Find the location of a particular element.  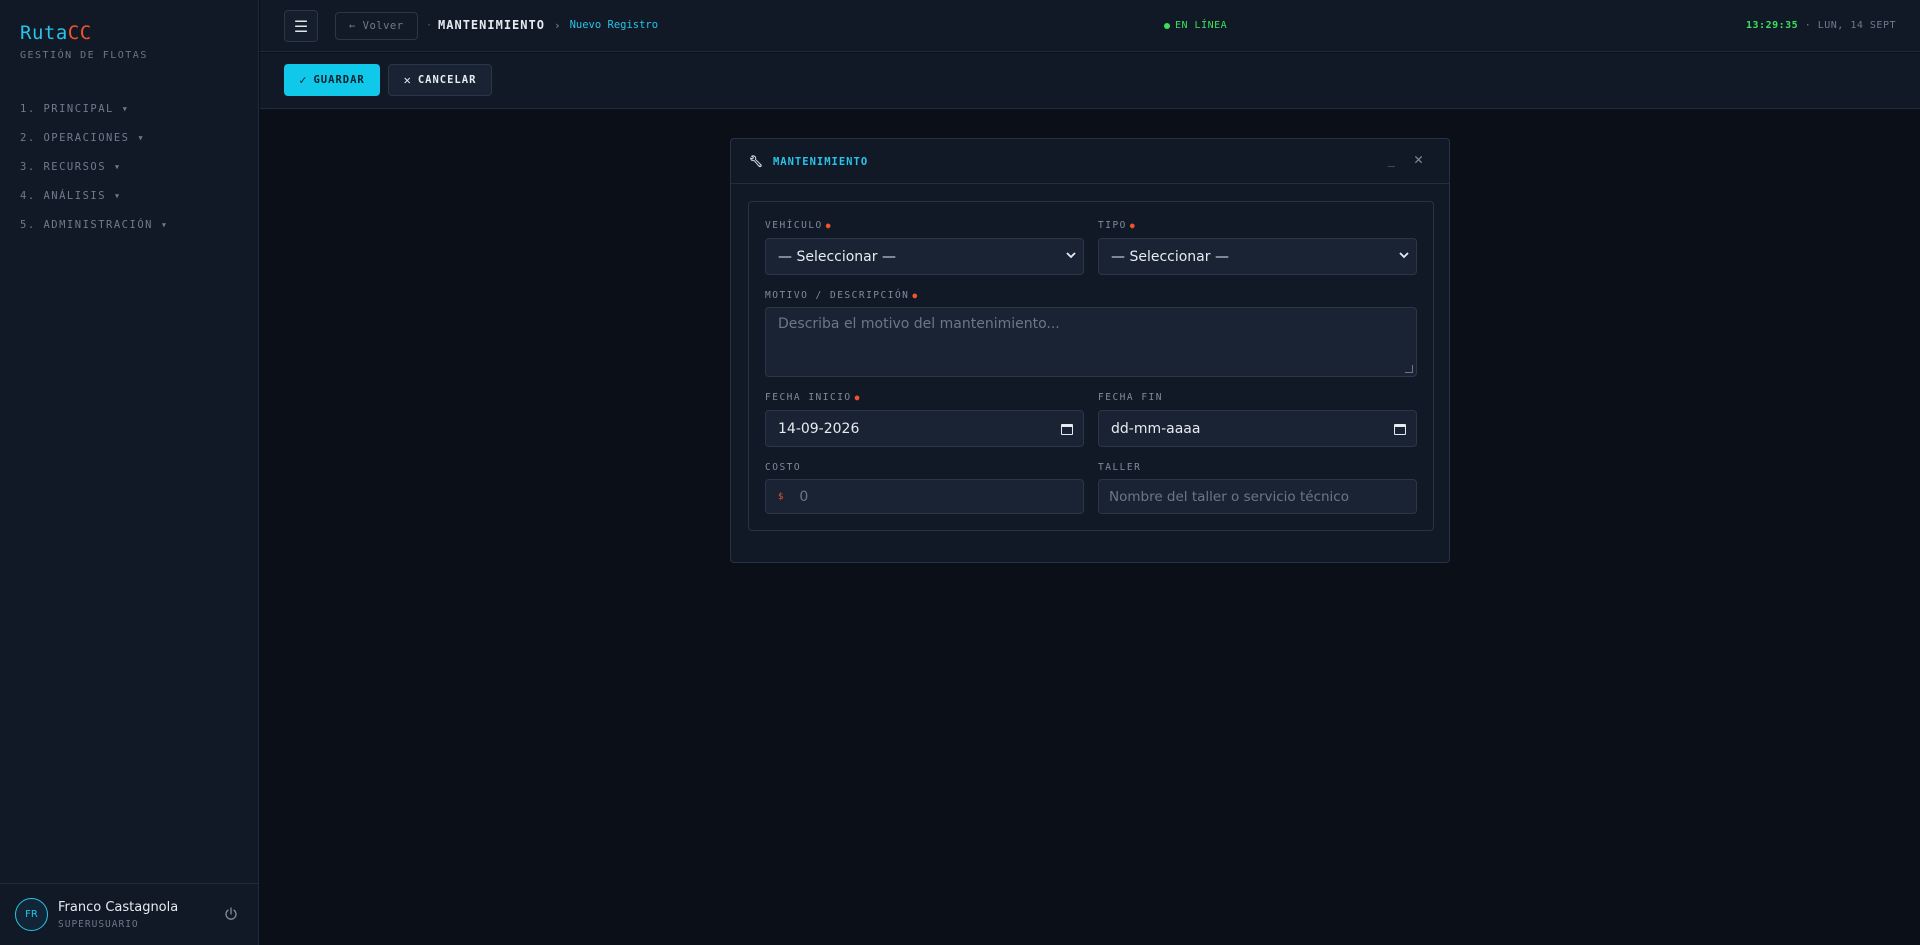

tipo-select: — Seleccionar — is located at coordinates (1257, 256).